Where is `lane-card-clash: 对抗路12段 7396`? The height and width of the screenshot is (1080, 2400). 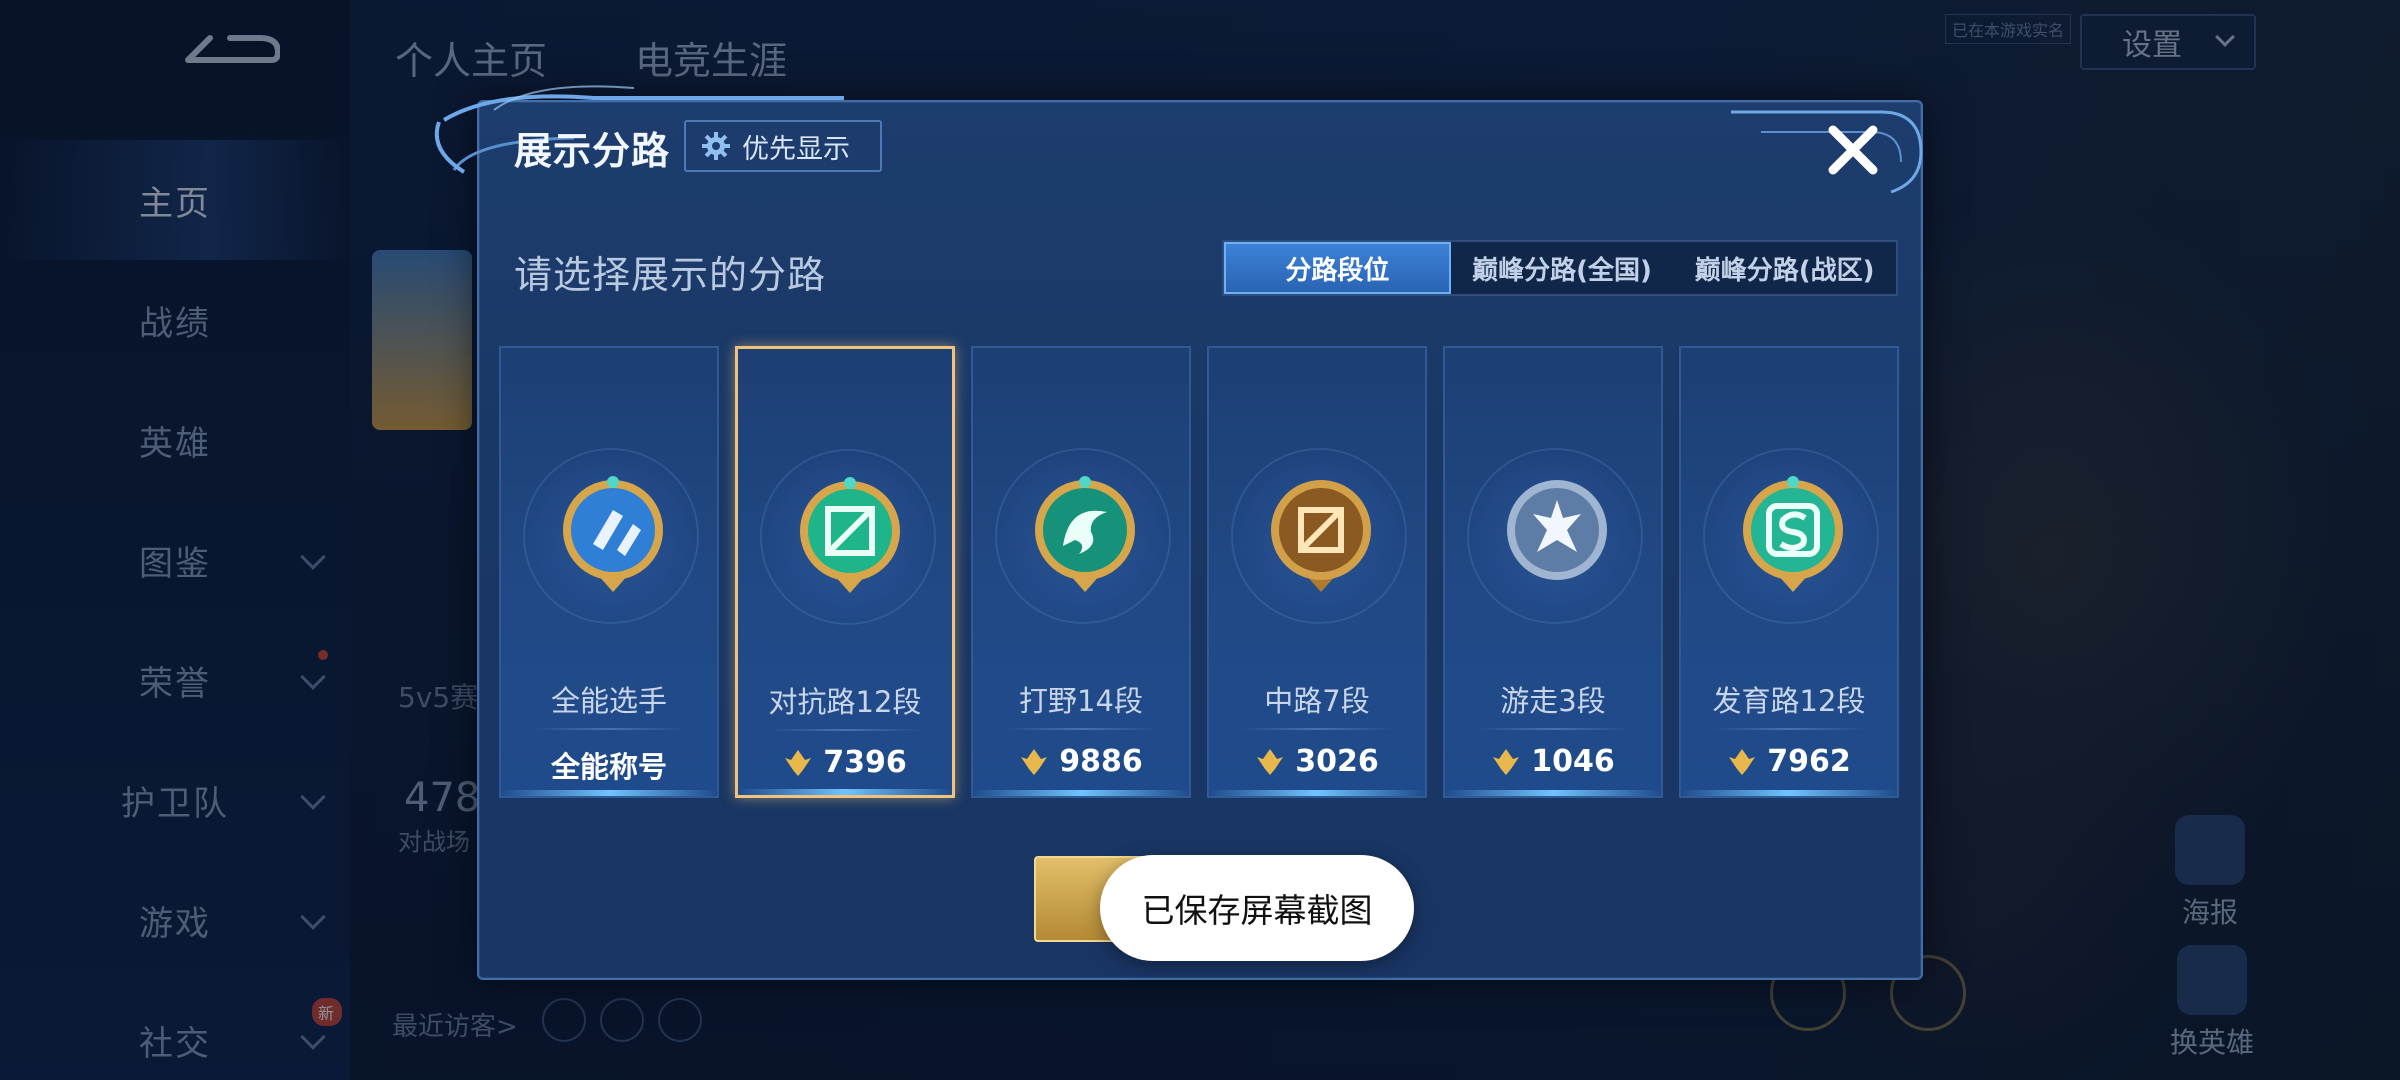 lane-card-clash: 对抗路12段 7396 is located at coordinates (845, 572).